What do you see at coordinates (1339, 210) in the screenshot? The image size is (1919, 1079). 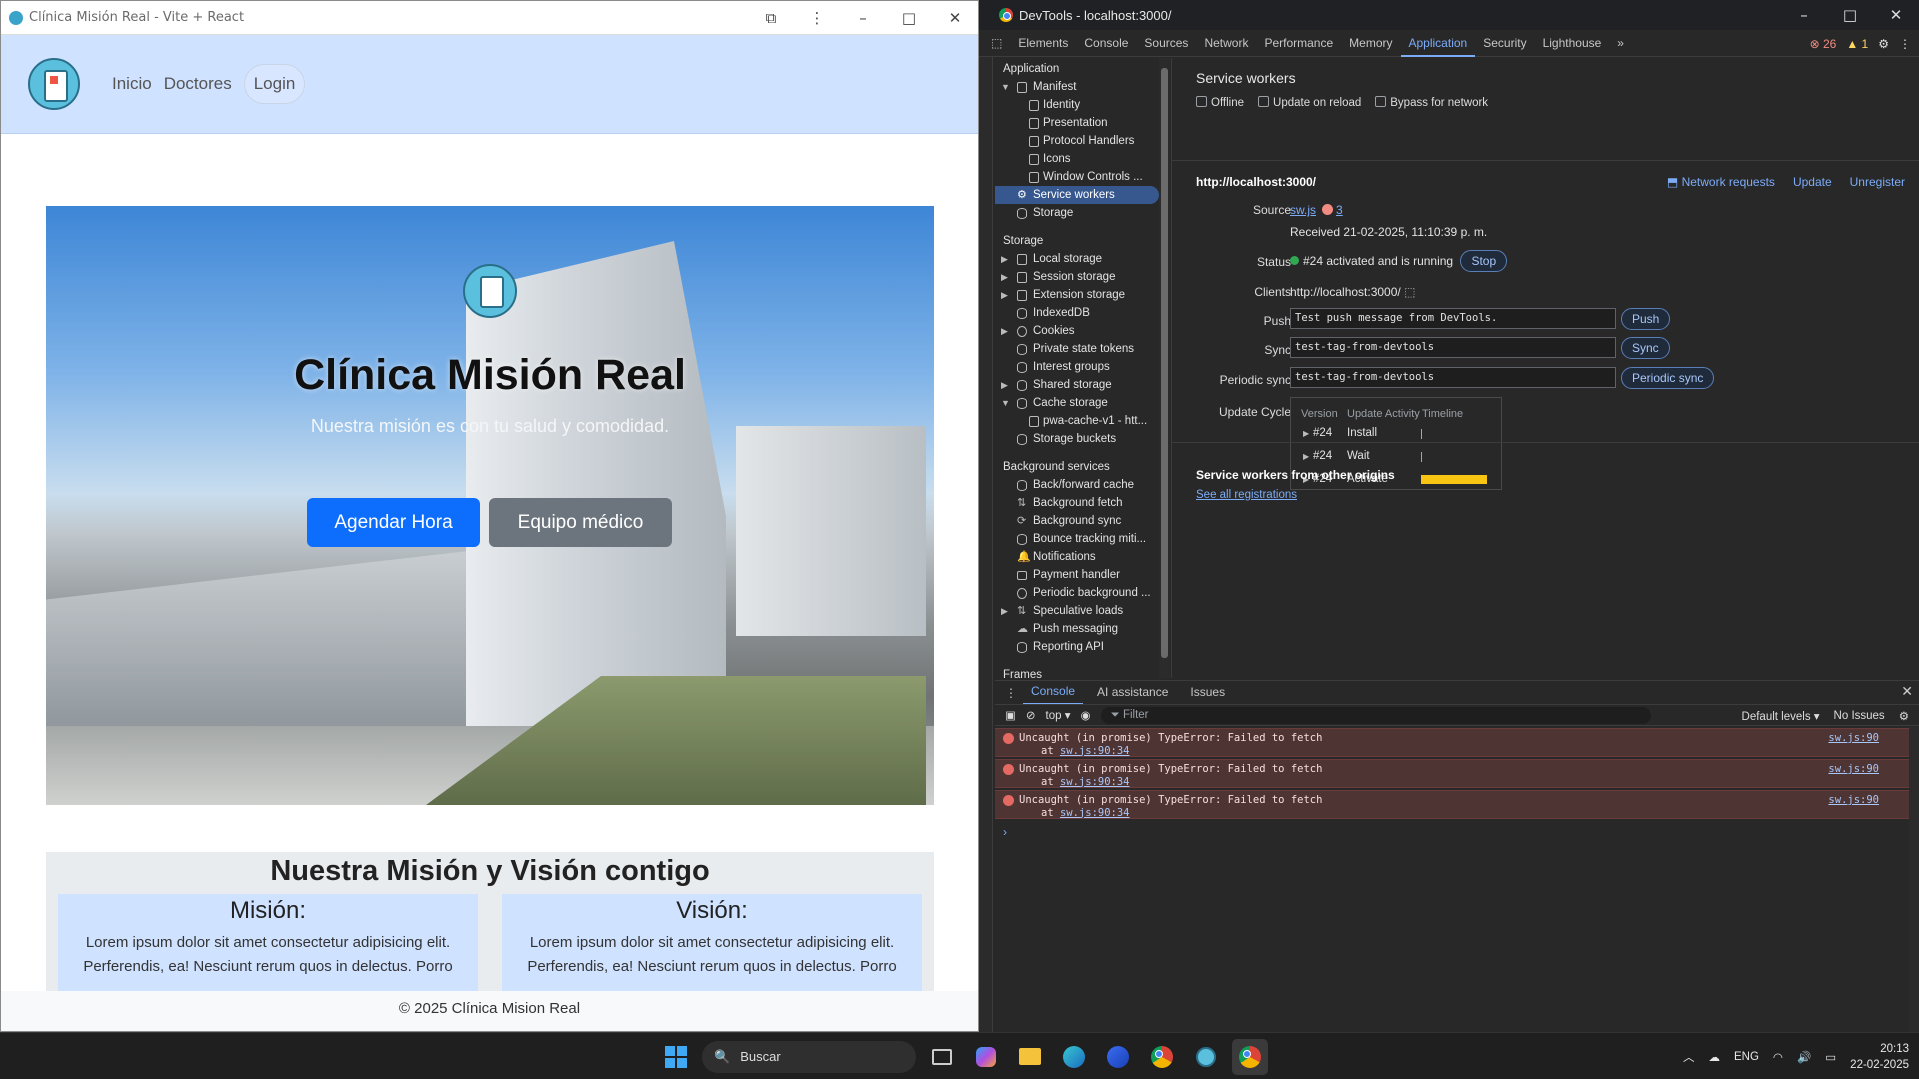 I see `source-error-count: 3` at bounding box center [1339, 210].